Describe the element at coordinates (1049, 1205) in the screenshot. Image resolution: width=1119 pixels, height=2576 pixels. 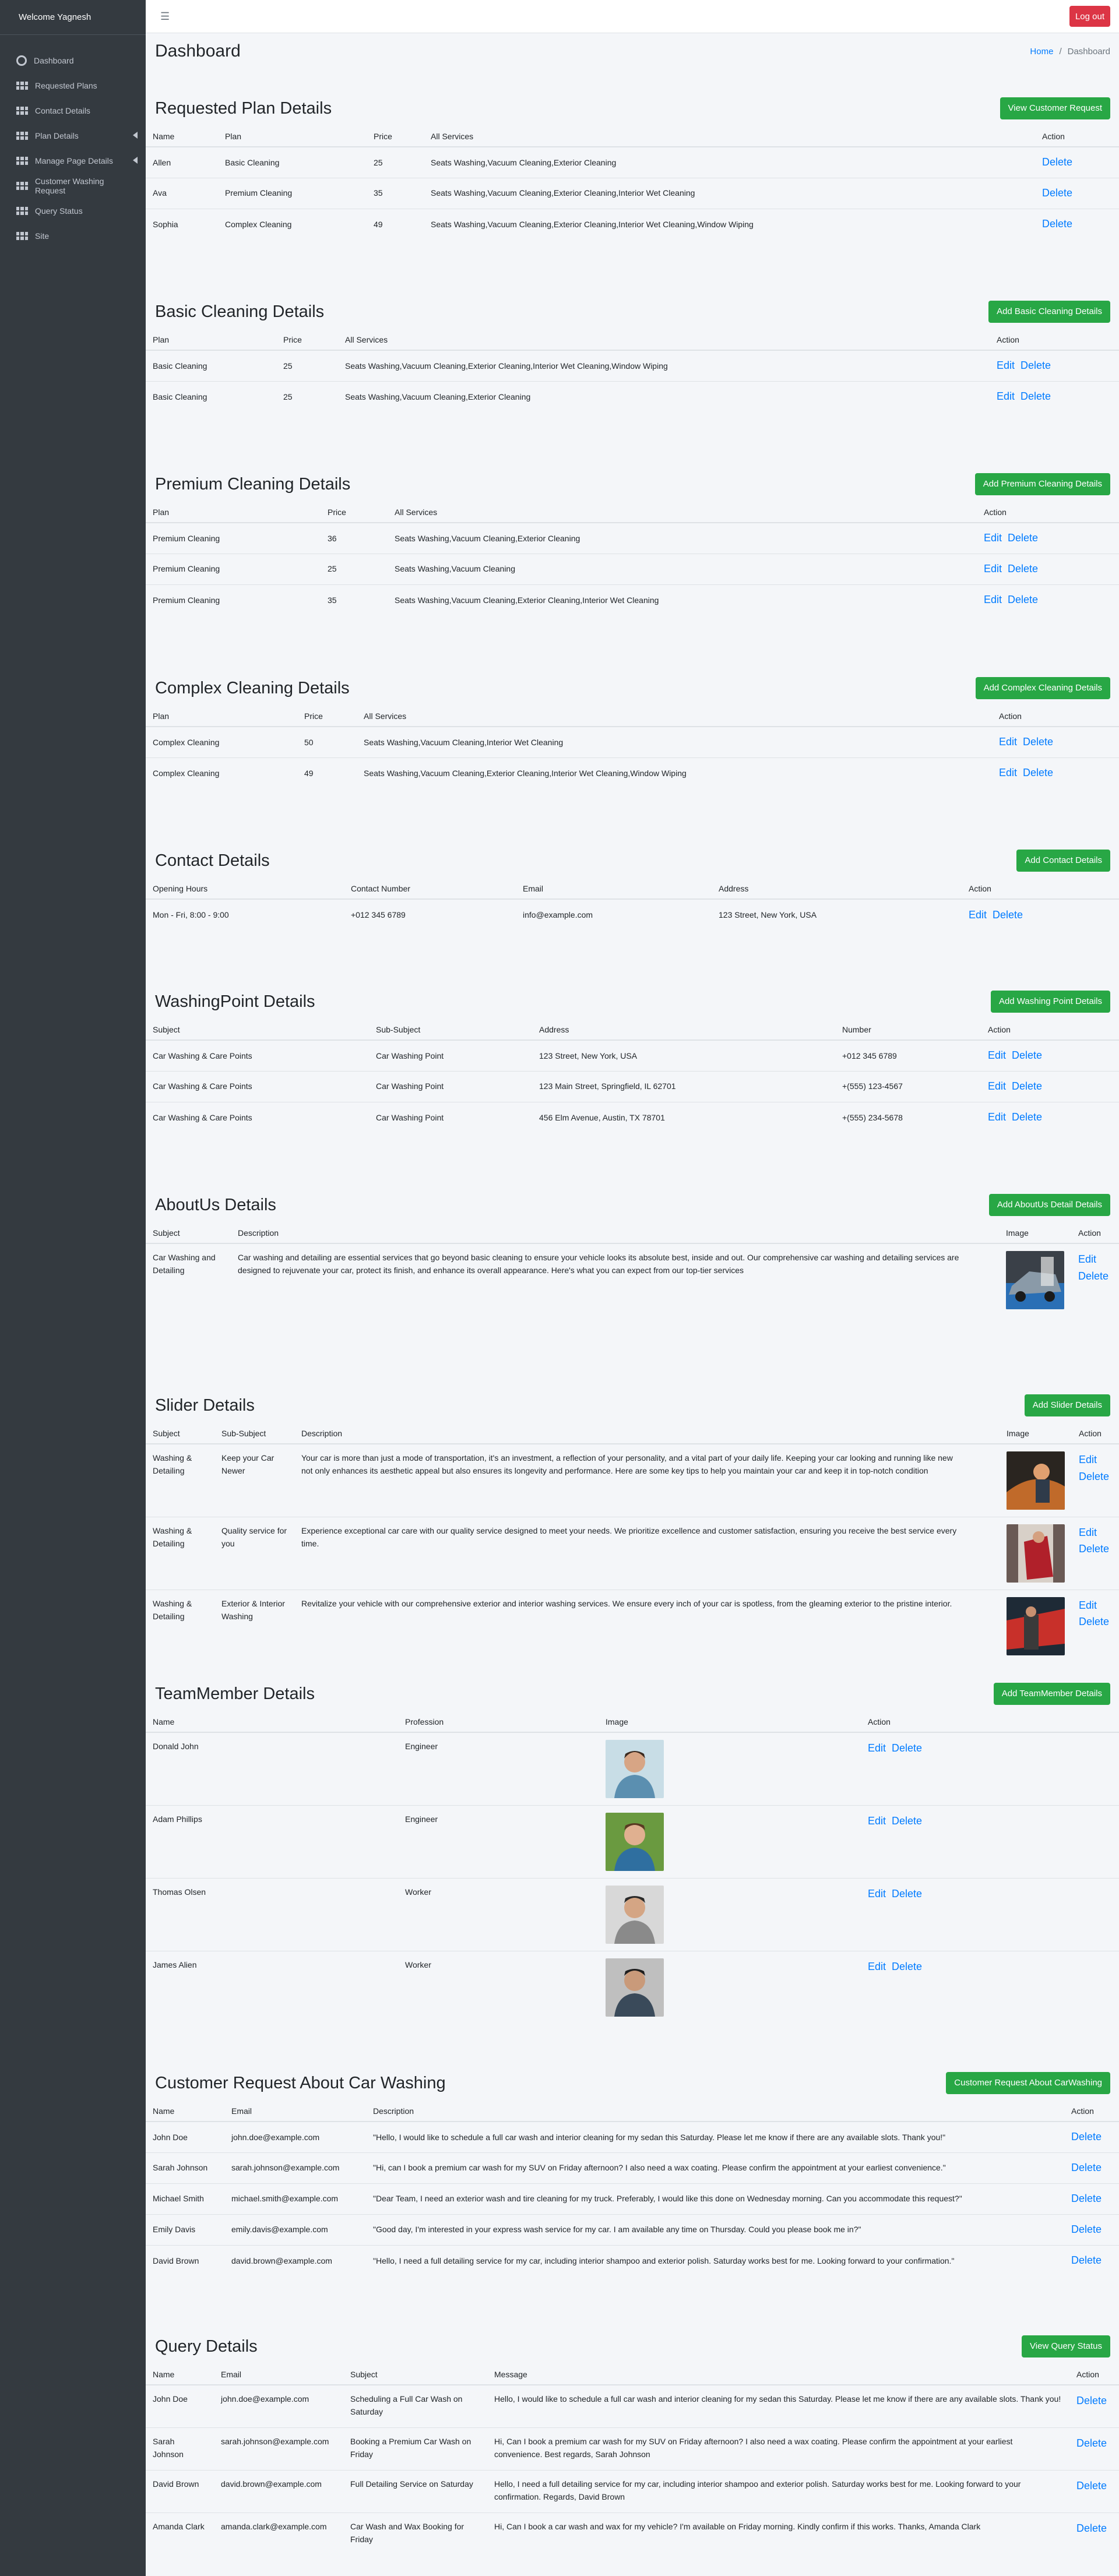
I see `add-aboutus-button: Add AboutUs Detail Details` at that location.